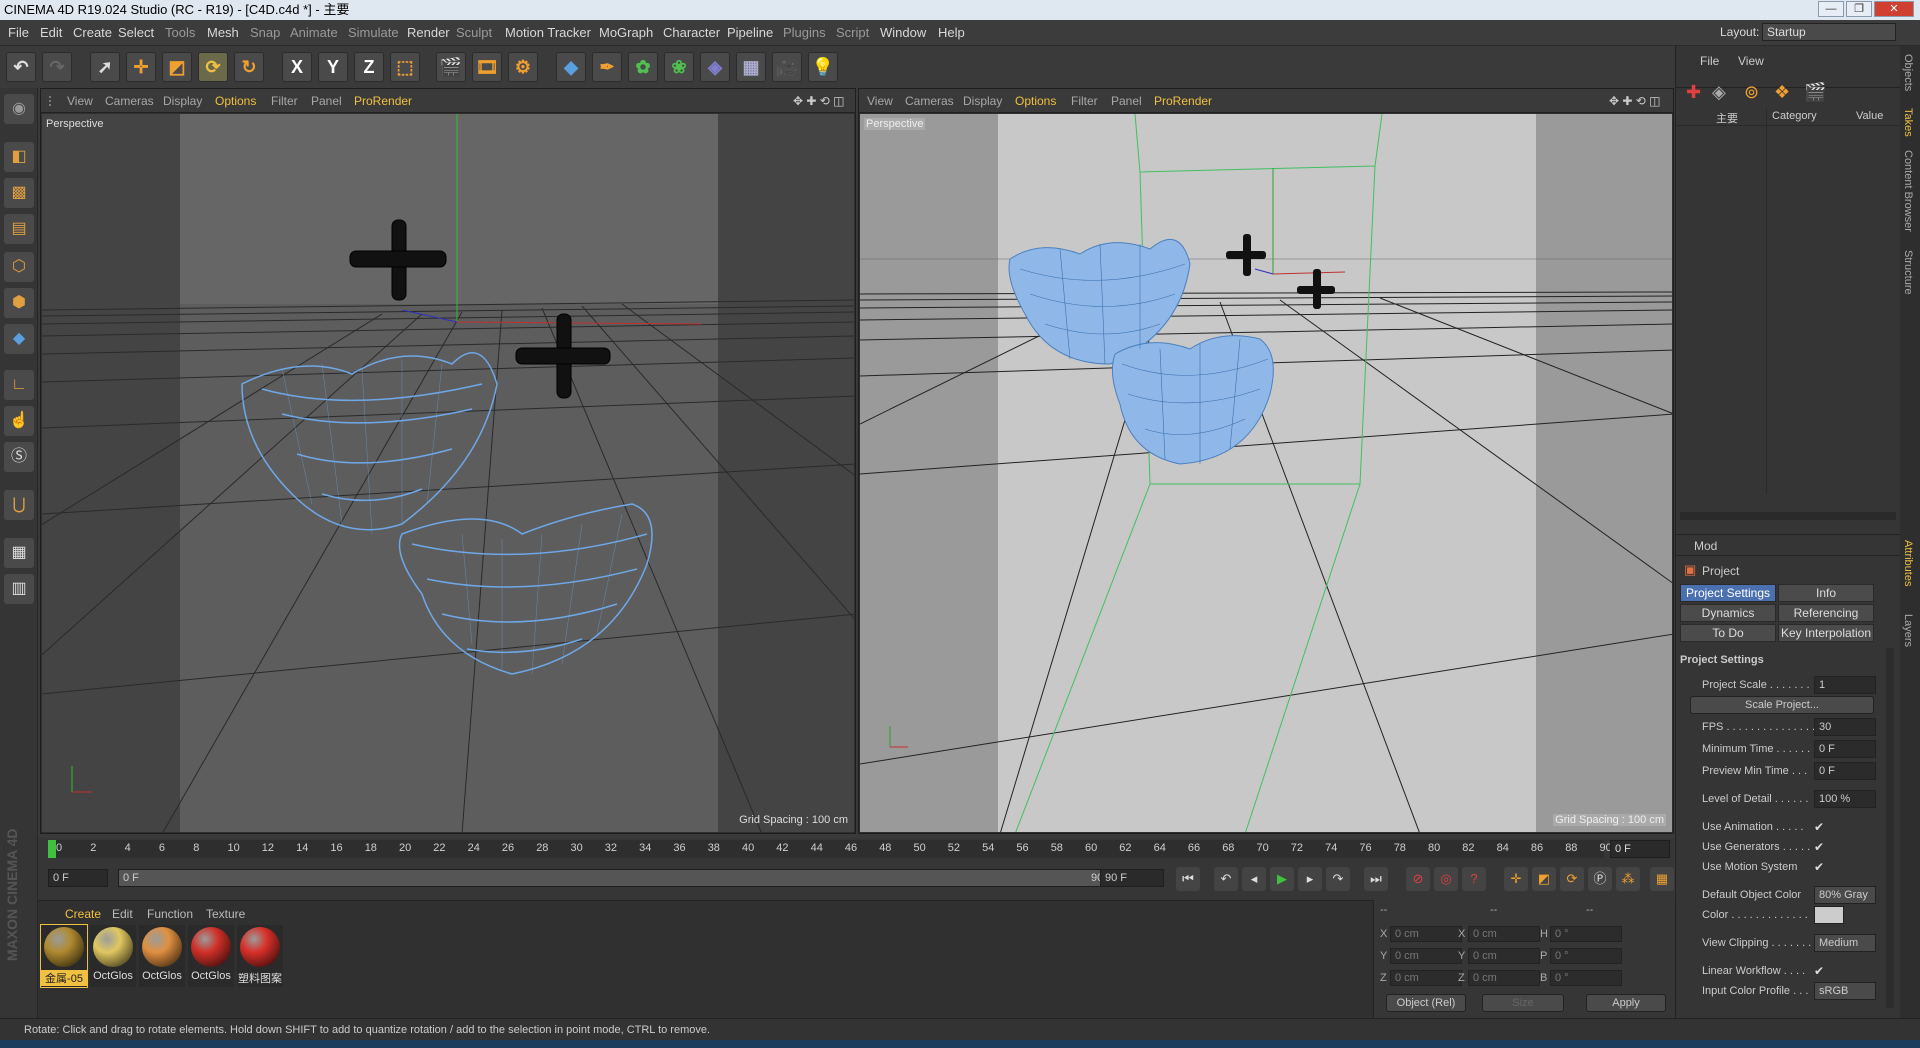  I want to click on vp-left-view-menu: View, so click(80, 101).